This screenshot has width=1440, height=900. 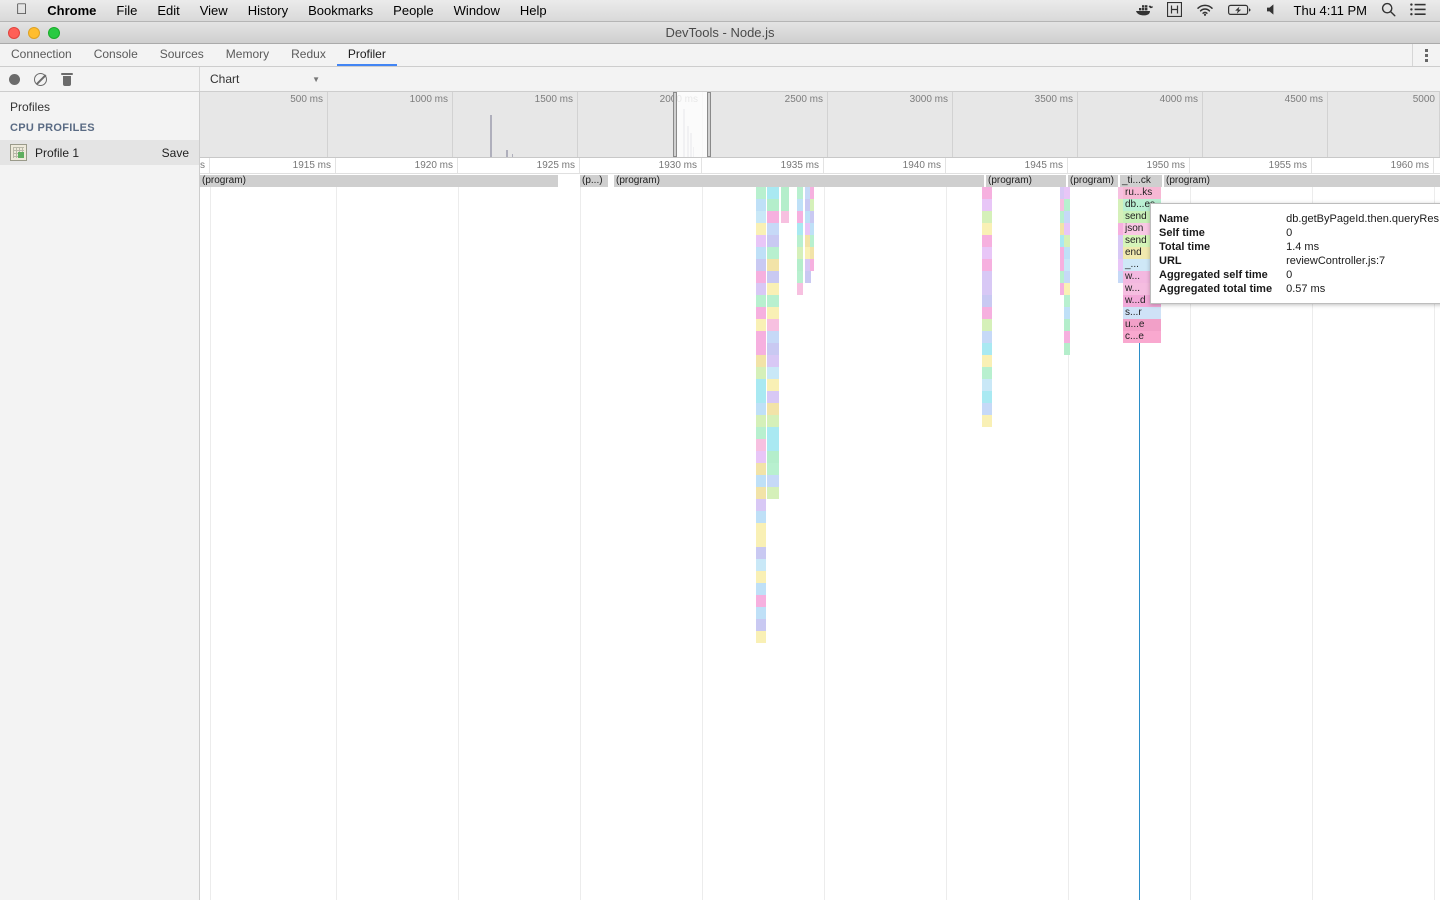 I want to click on menu-item-people: People, so click(x=413, y=10).